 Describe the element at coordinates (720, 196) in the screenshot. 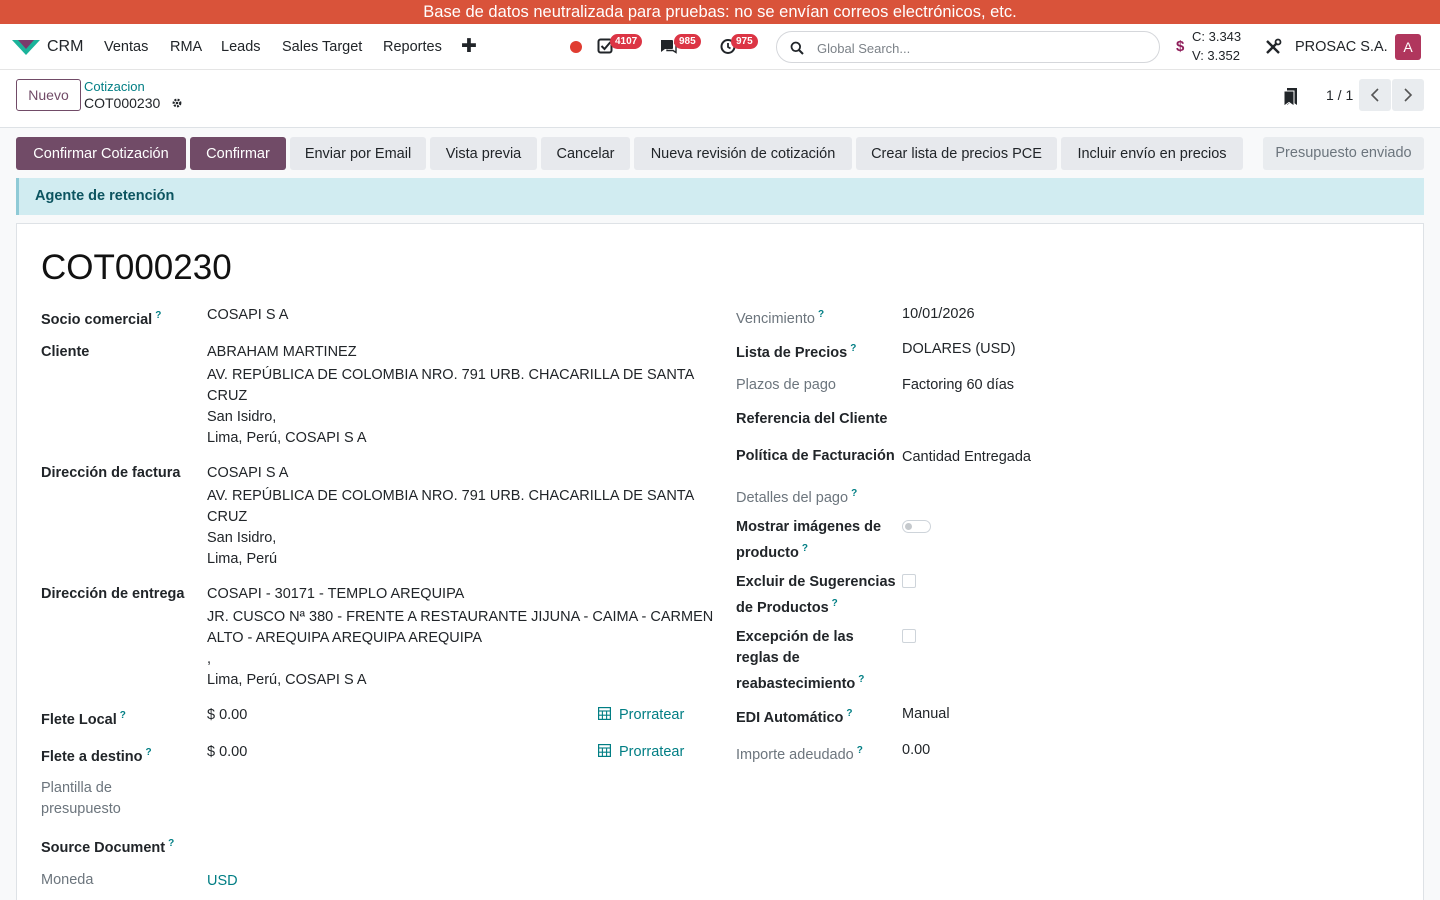

I see `retention-agent-alert: Agente de retención` at that location.